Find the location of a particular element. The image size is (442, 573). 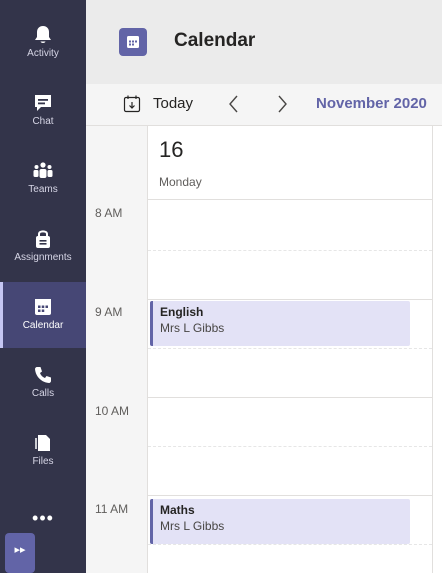

files-icon is located at coordinates (42, 443).